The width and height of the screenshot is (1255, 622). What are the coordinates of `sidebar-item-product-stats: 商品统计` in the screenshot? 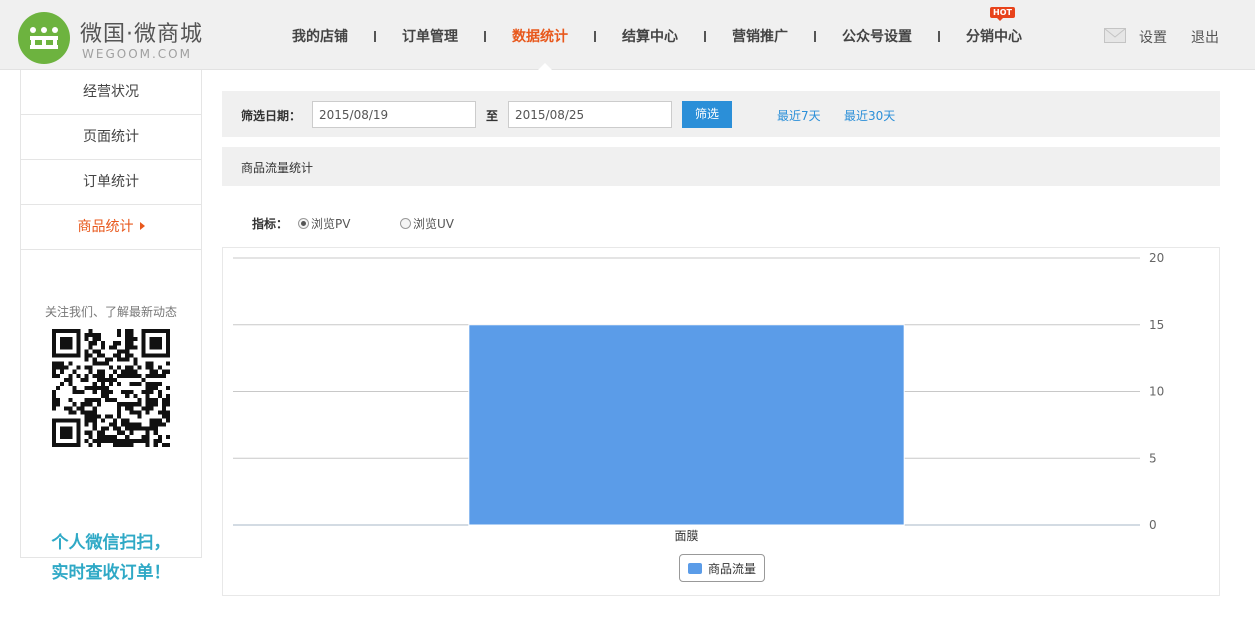 It's located at (111, 227).